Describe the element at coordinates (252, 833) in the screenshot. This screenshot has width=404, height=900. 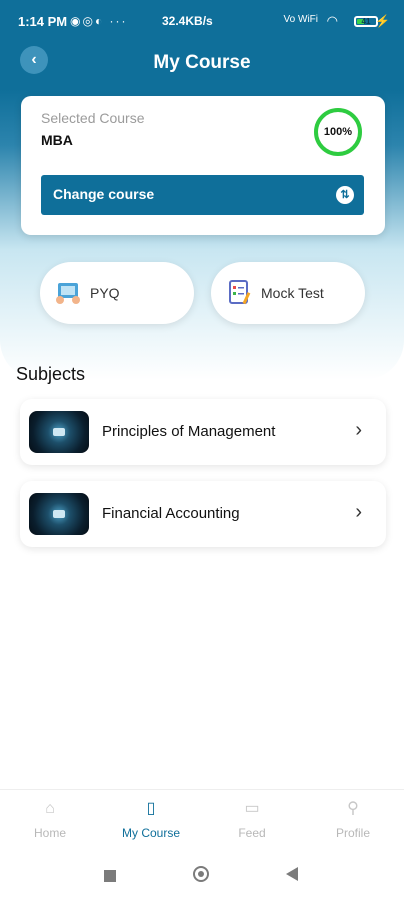
I see `nav-feed-label: Feed` at that location.